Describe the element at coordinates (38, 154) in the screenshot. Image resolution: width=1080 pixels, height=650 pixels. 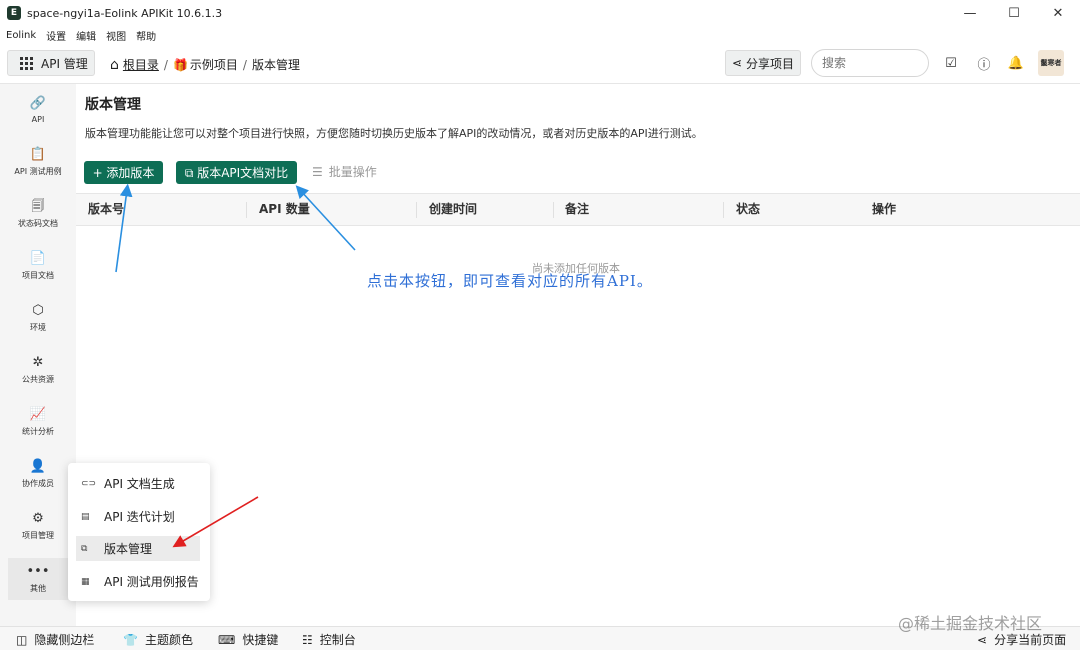
I see `clipboard-icon: 📋` at that location.